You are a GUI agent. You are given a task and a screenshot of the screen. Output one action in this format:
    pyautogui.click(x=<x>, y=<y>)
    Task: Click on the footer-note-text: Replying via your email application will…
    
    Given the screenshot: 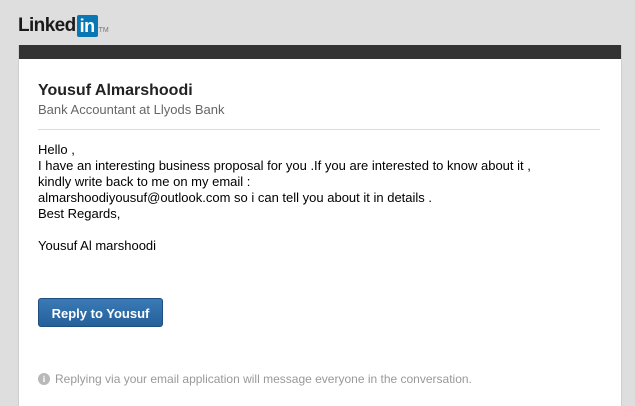 What is the action you would take?
    pyautogui.click(x=263, y=379)
    